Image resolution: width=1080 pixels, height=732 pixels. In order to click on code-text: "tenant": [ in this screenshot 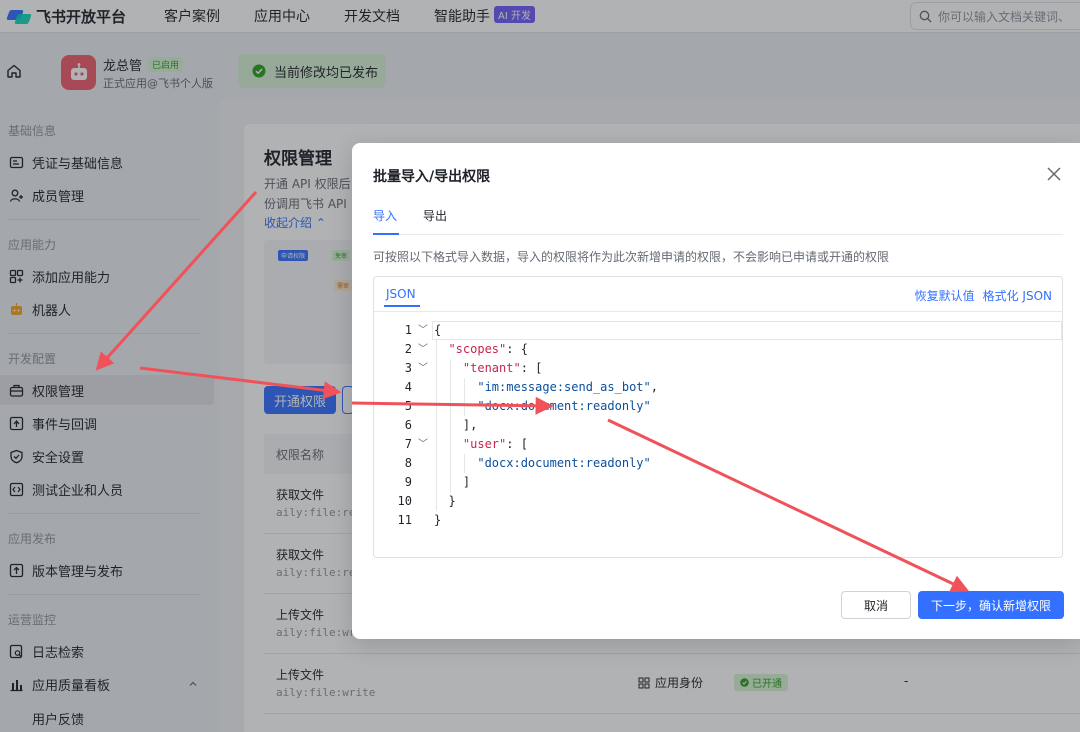, I will do `click(502, 368)`.